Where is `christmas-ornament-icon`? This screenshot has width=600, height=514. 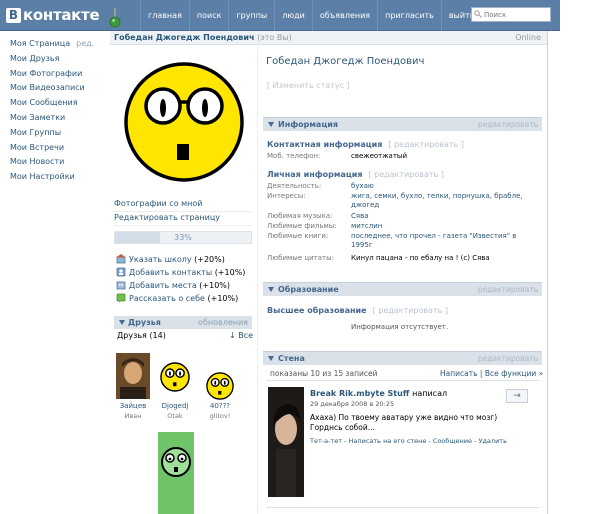 christmas-ornament-icon is located at coordinates (115, 18).